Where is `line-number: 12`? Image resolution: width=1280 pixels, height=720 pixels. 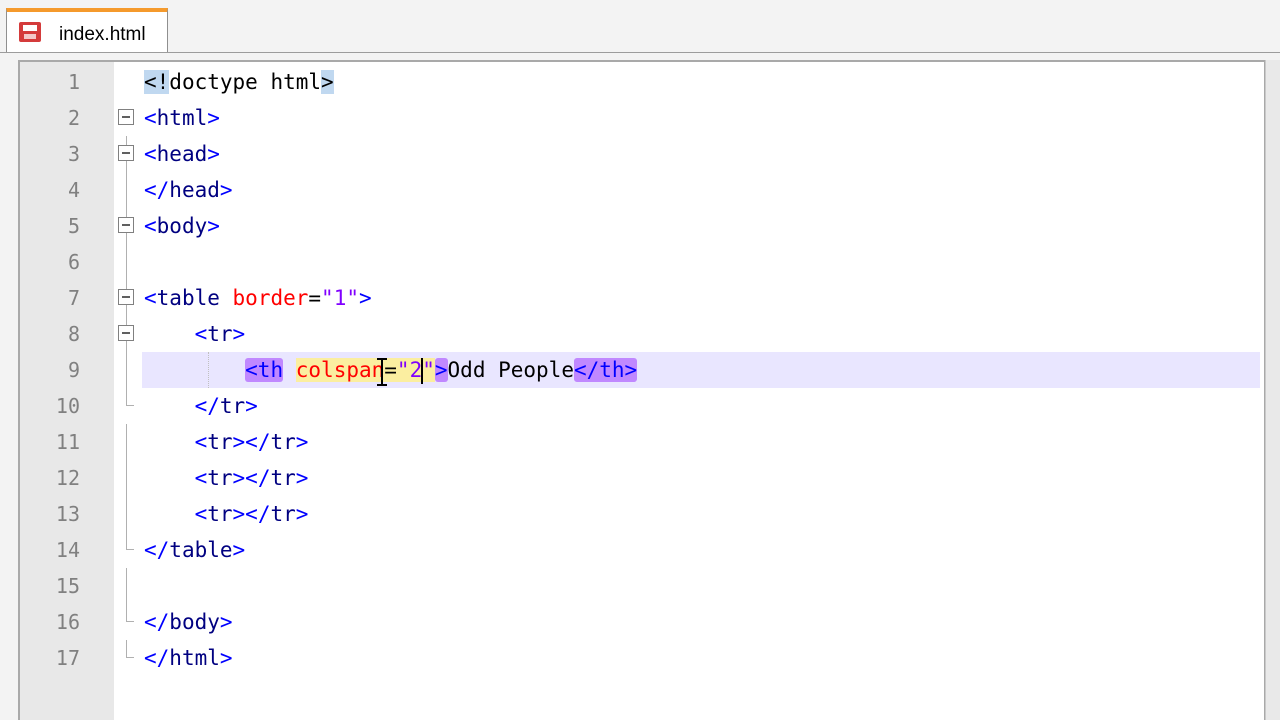
line-number: 12 is located at coordinates (67, 478).